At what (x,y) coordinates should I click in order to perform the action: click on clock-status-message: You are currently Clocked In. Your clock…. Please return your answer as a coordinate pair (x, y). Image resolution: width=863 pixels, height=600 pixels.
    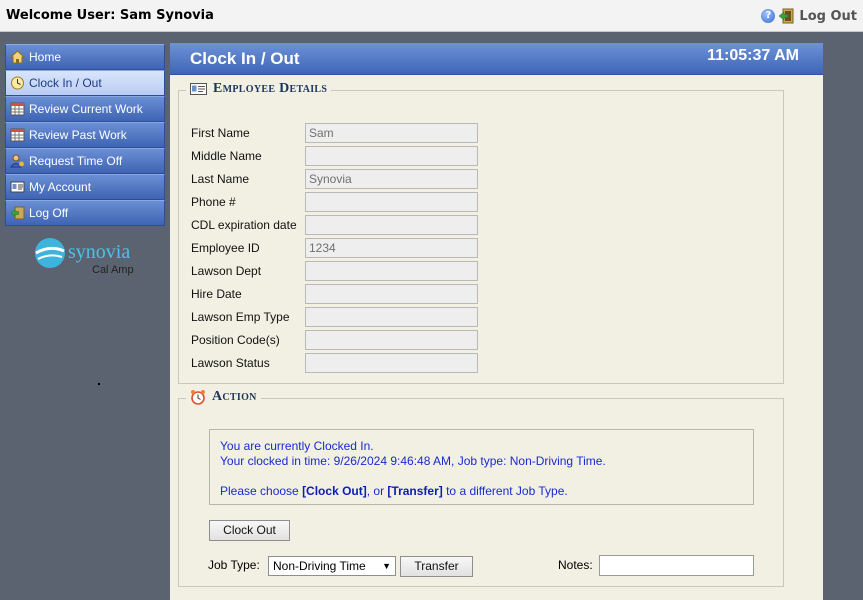
    Looking at the image, I should click on (481, 467).